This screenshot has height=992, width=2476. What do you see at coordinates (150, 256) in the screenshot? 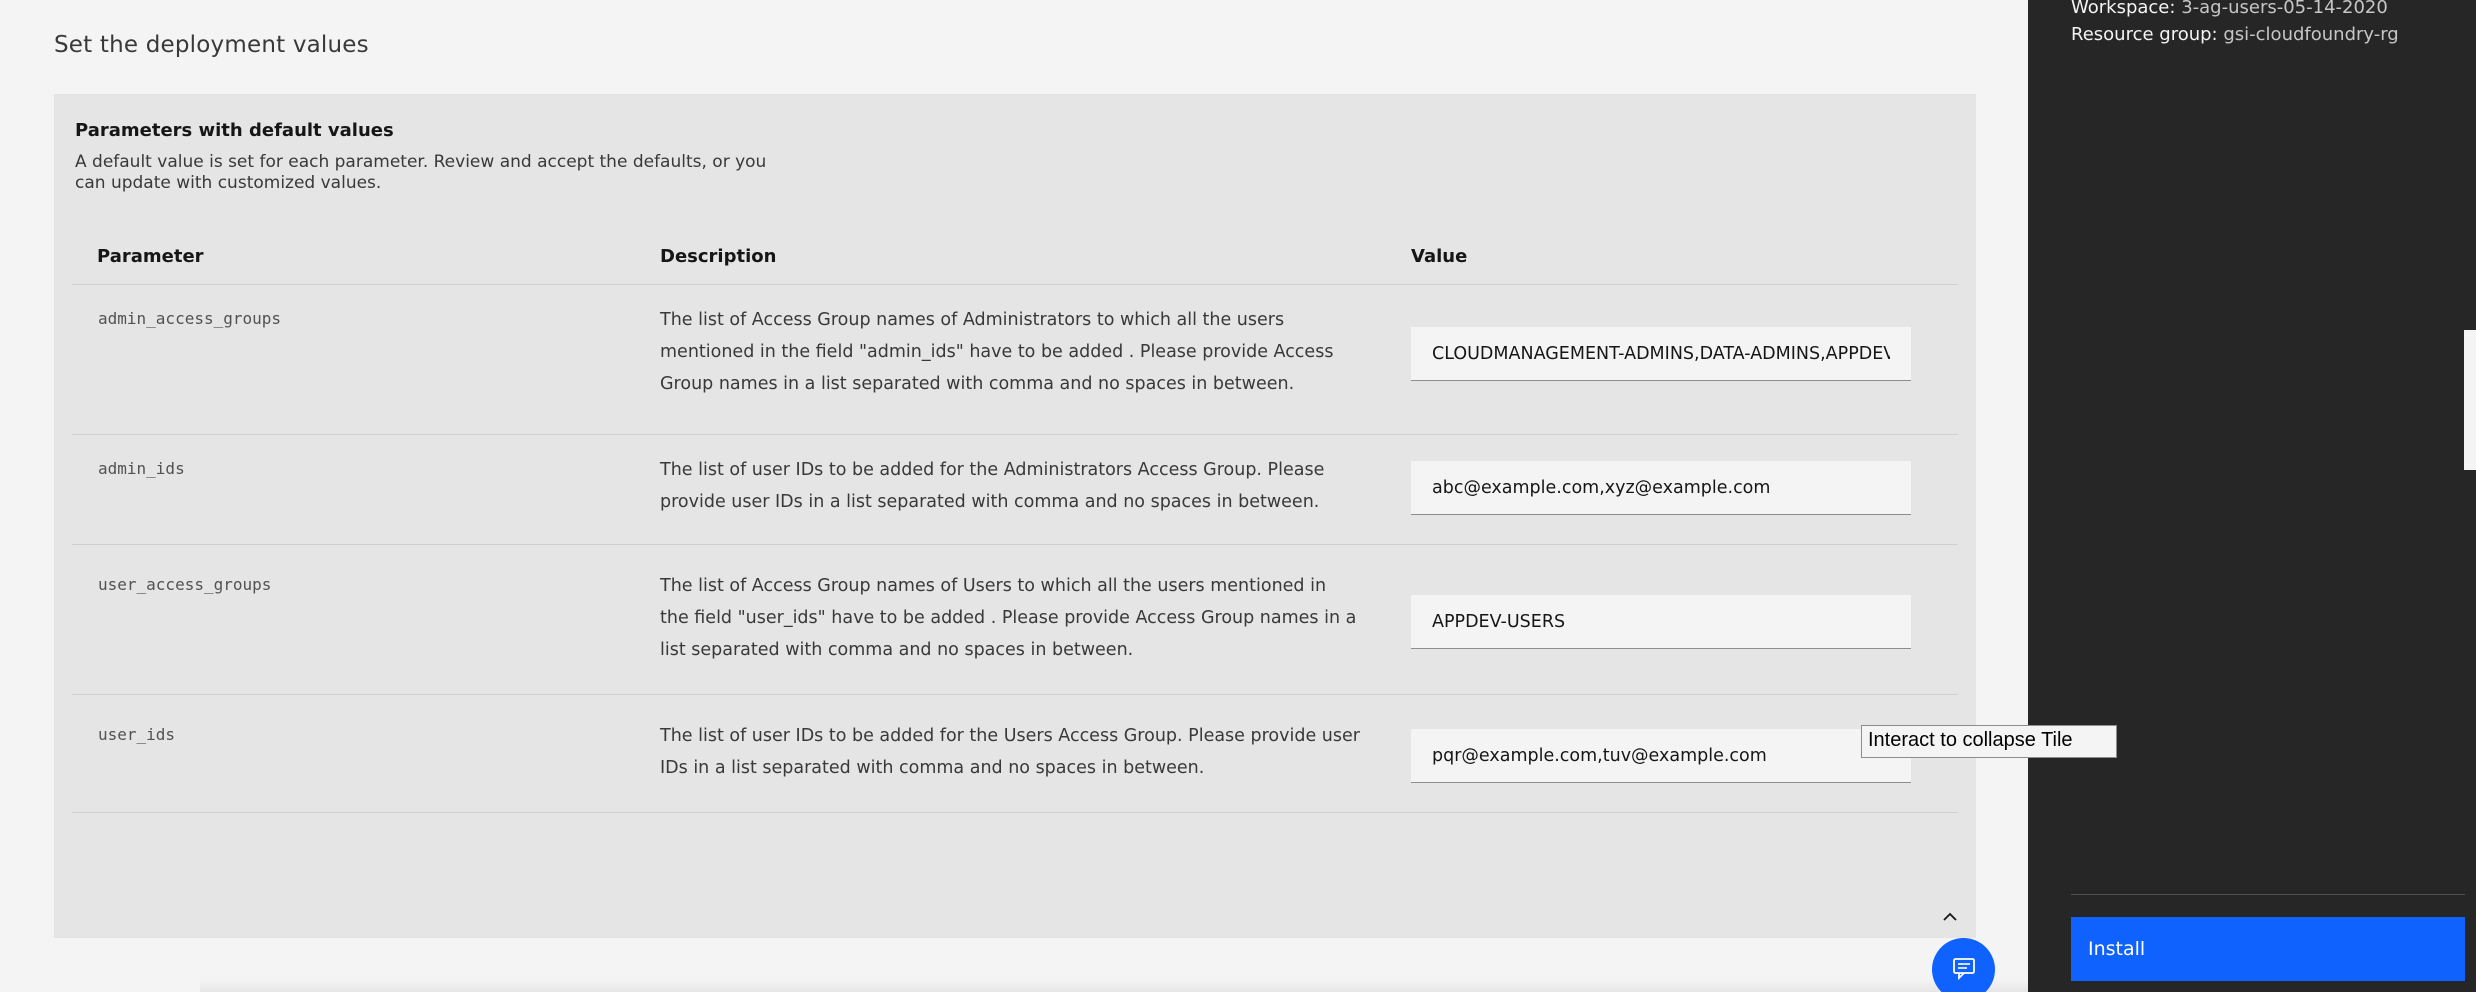
I see `column-header-parameter: Parameter` at bounding box center [150, 256].